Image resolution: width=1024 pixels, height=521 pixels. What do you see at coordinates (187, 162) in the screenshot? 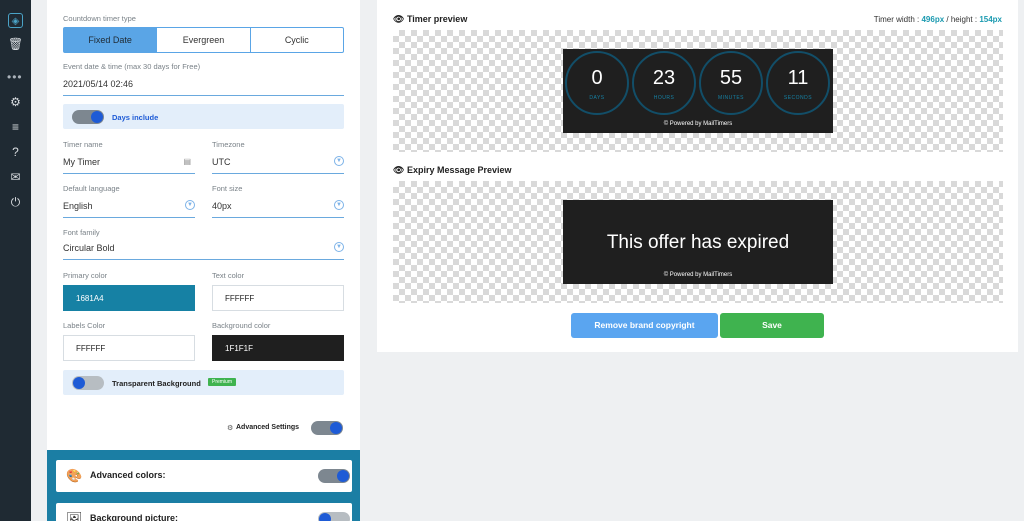
I see `clipboard-icon: ▤` at bounding box center [187, 162].